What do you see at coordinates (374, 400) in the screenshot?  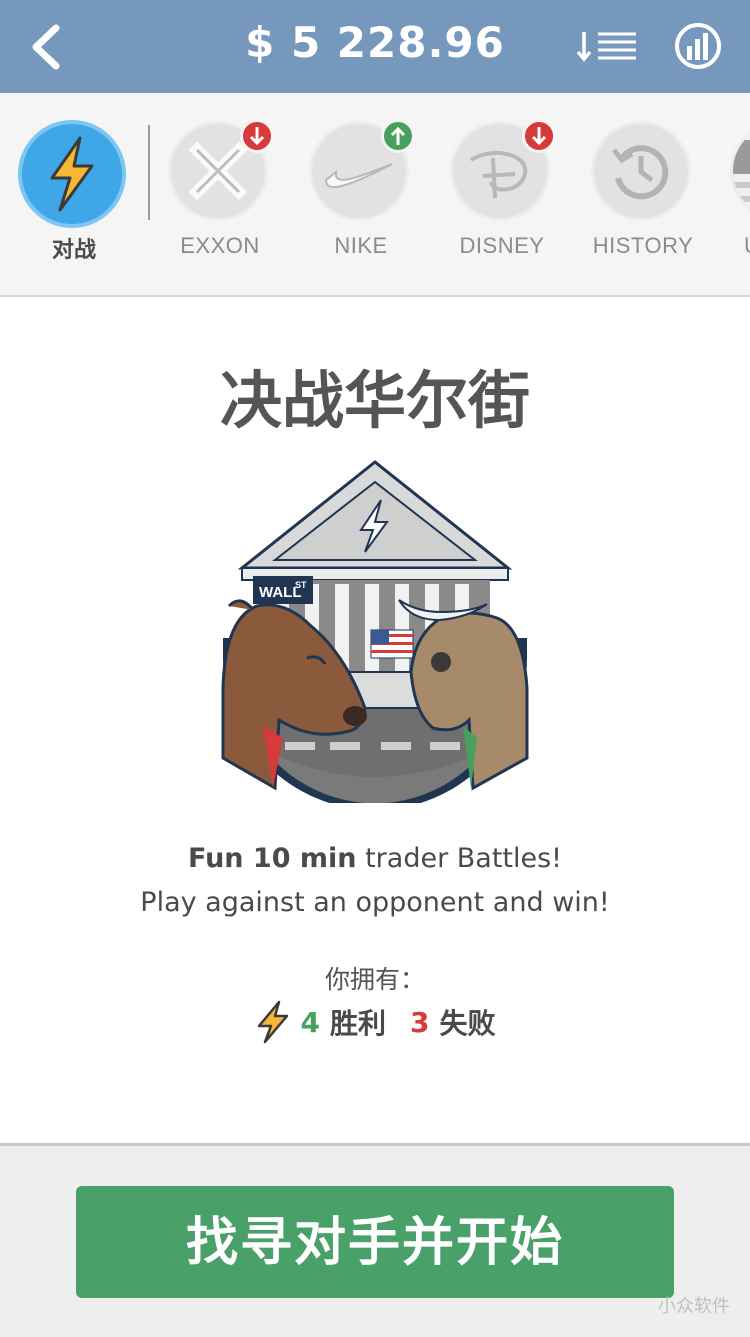 I see `page-title: 决战华尔街` at bounding box center [374, 400].